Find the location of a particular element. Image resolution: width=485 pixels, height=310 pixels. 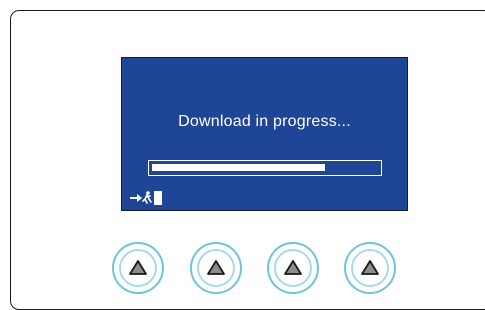

progress-bar is located at coordinates (265, 168).